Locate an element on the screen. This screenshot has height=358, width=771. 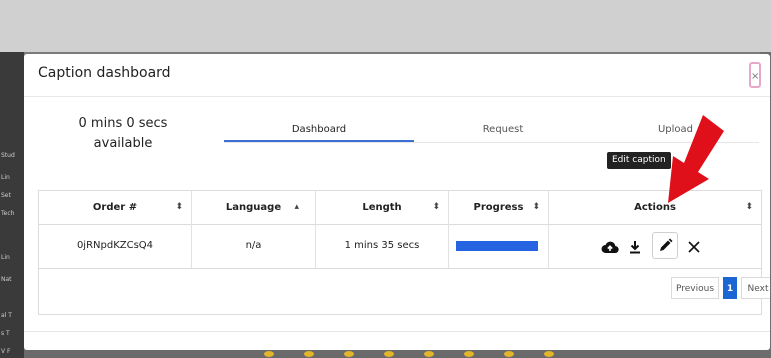
column-label: Progress is located at coordinates (498, 207).